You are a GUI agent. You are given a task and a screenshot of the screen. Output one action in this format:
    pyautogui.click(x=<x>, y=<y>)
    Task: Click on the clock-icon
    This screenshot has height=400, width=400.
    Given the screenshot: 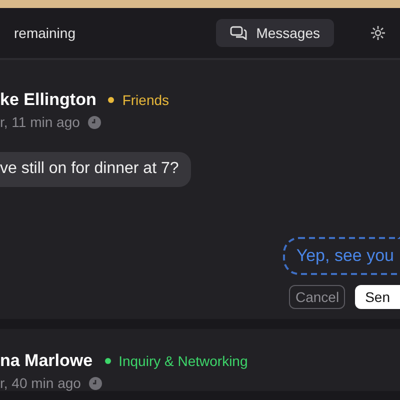 What is the action you would take?
    pyautogui.click(x=94, y=122)
    